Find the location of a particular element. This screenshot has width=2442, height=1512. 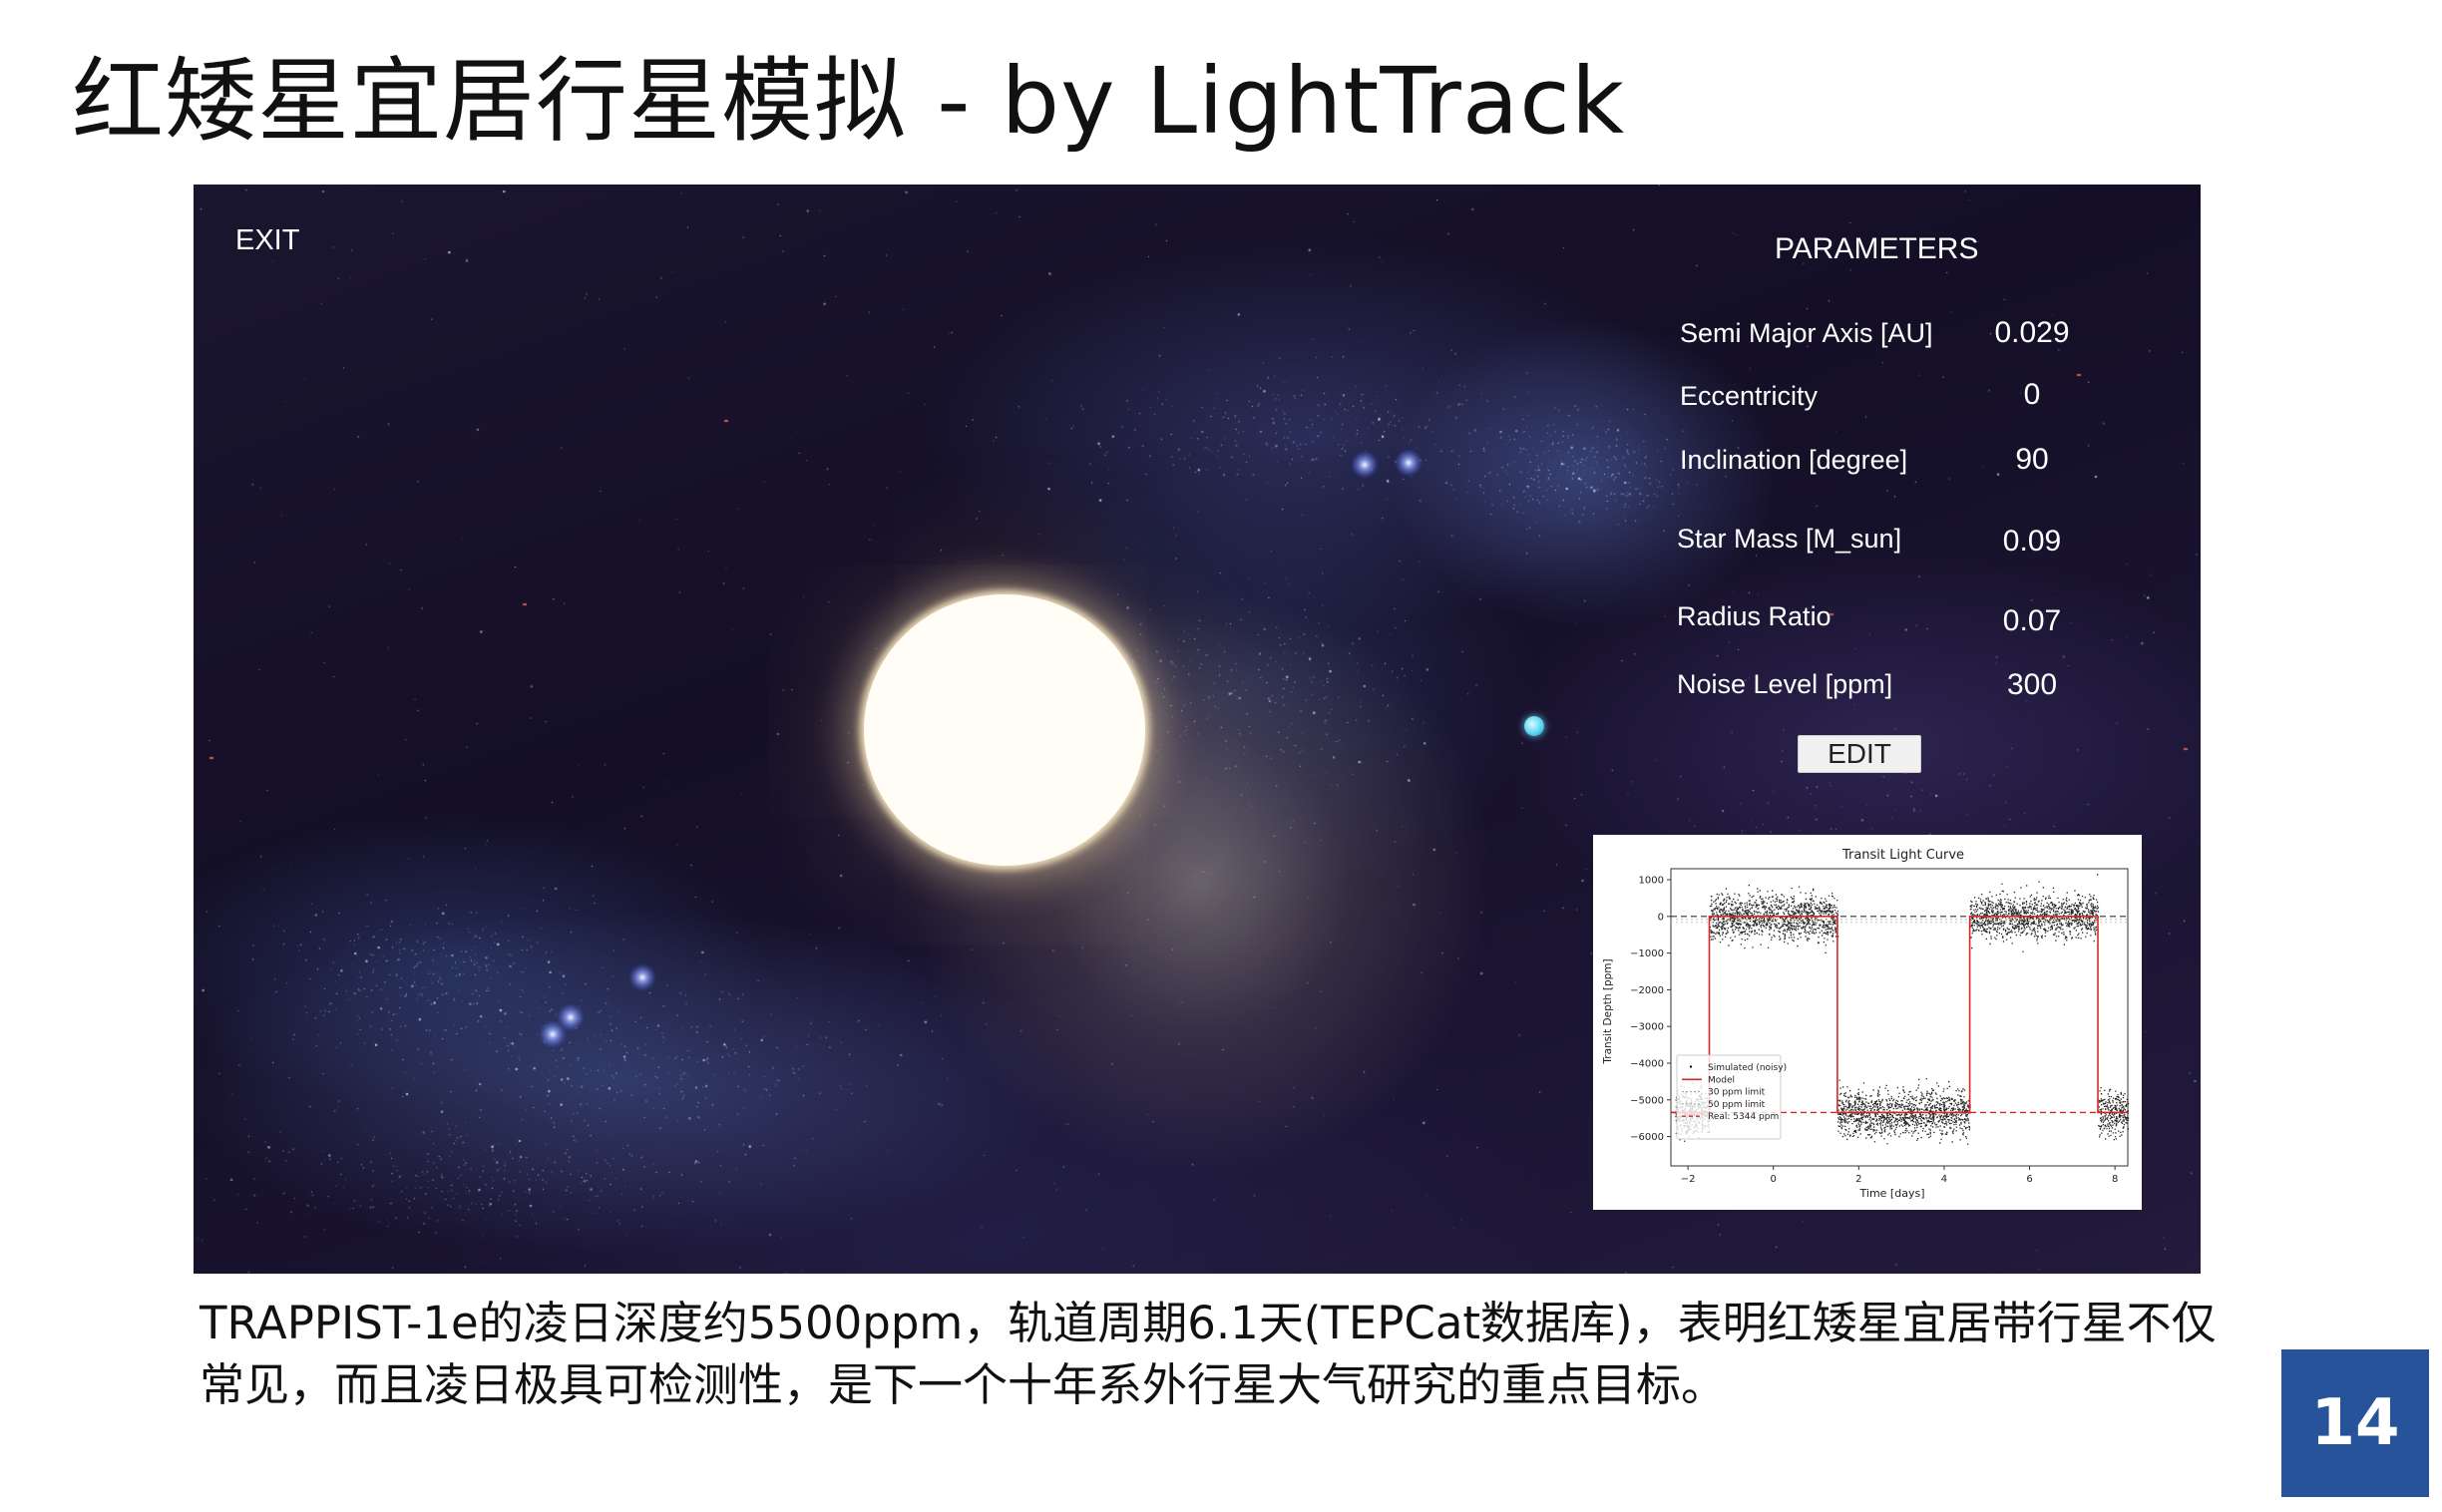

x-axis-label: Time [days] is located at coordinates (1892, 1193).